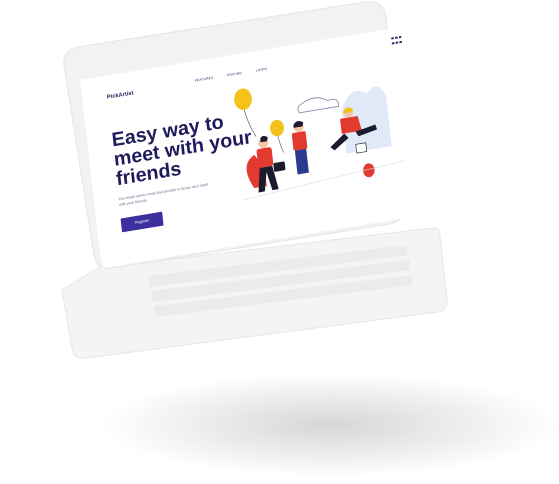  Describe the element at coordinates (265, 157) in the screenshot. I see `person-1-shirt` at that location.